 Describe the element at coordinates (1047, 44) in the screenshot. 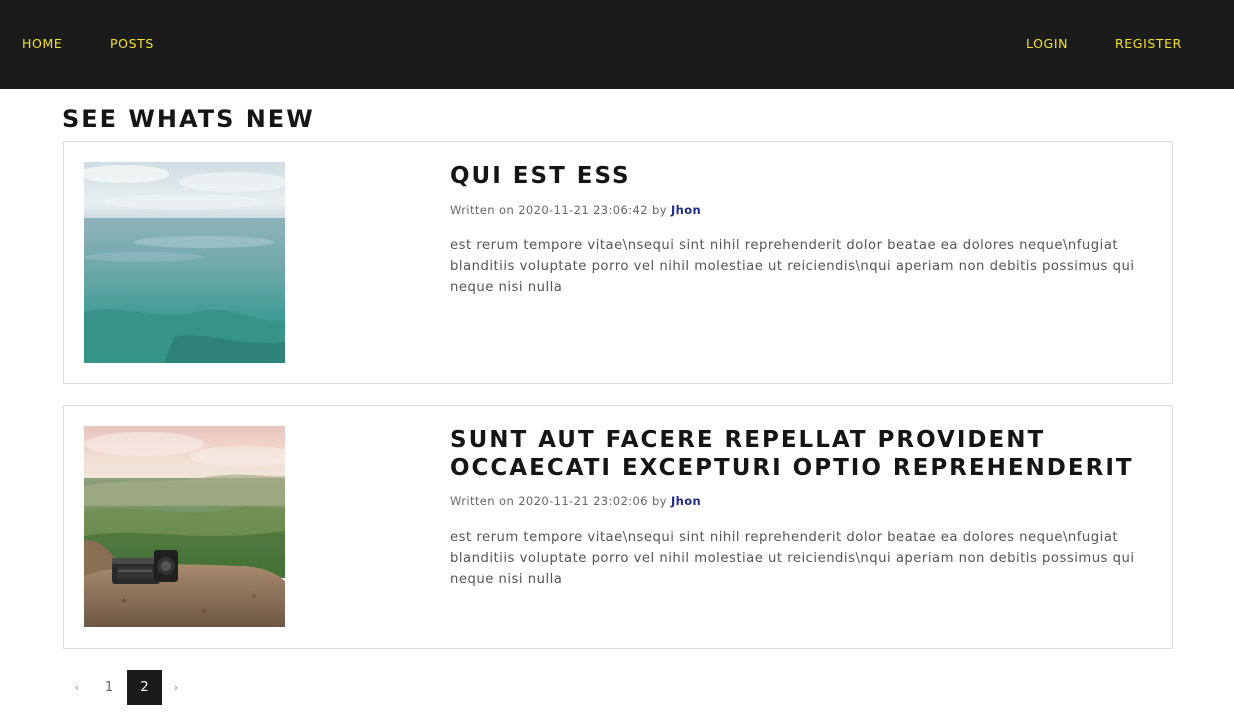

I see `nav-login-link: LOGIN` at that location.